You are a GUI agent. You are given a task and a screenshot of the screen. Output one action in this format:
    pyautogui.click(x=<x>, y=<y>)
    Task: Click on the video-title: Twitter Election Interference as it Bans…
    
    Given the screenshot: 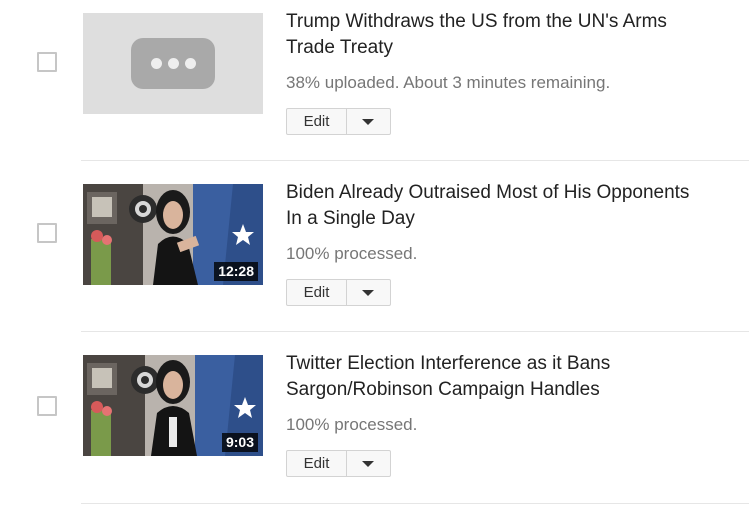 What is the action you would take?
    pyautogui.click(x=496, y=377)
    